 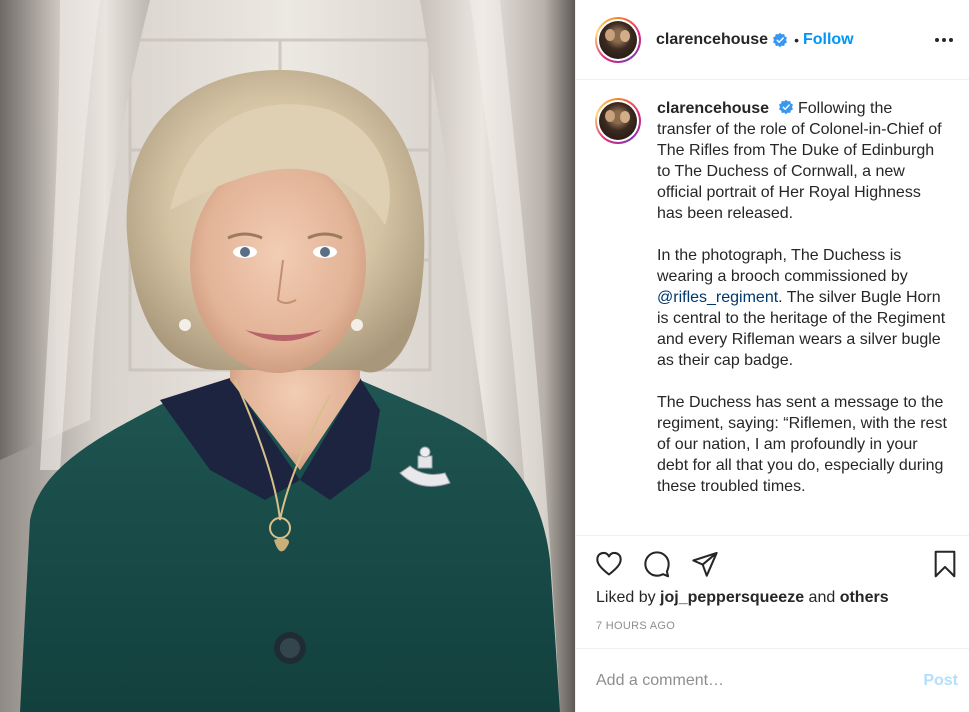 I want to click on follow-button: Follow, so click(x=828, y=40).